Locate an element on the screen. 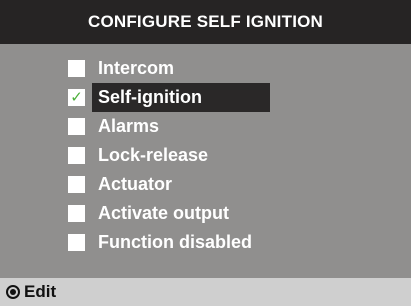 The width and height of the screenshot is (411, 306). option-label: Activate output is located at coordinates (164, 213).